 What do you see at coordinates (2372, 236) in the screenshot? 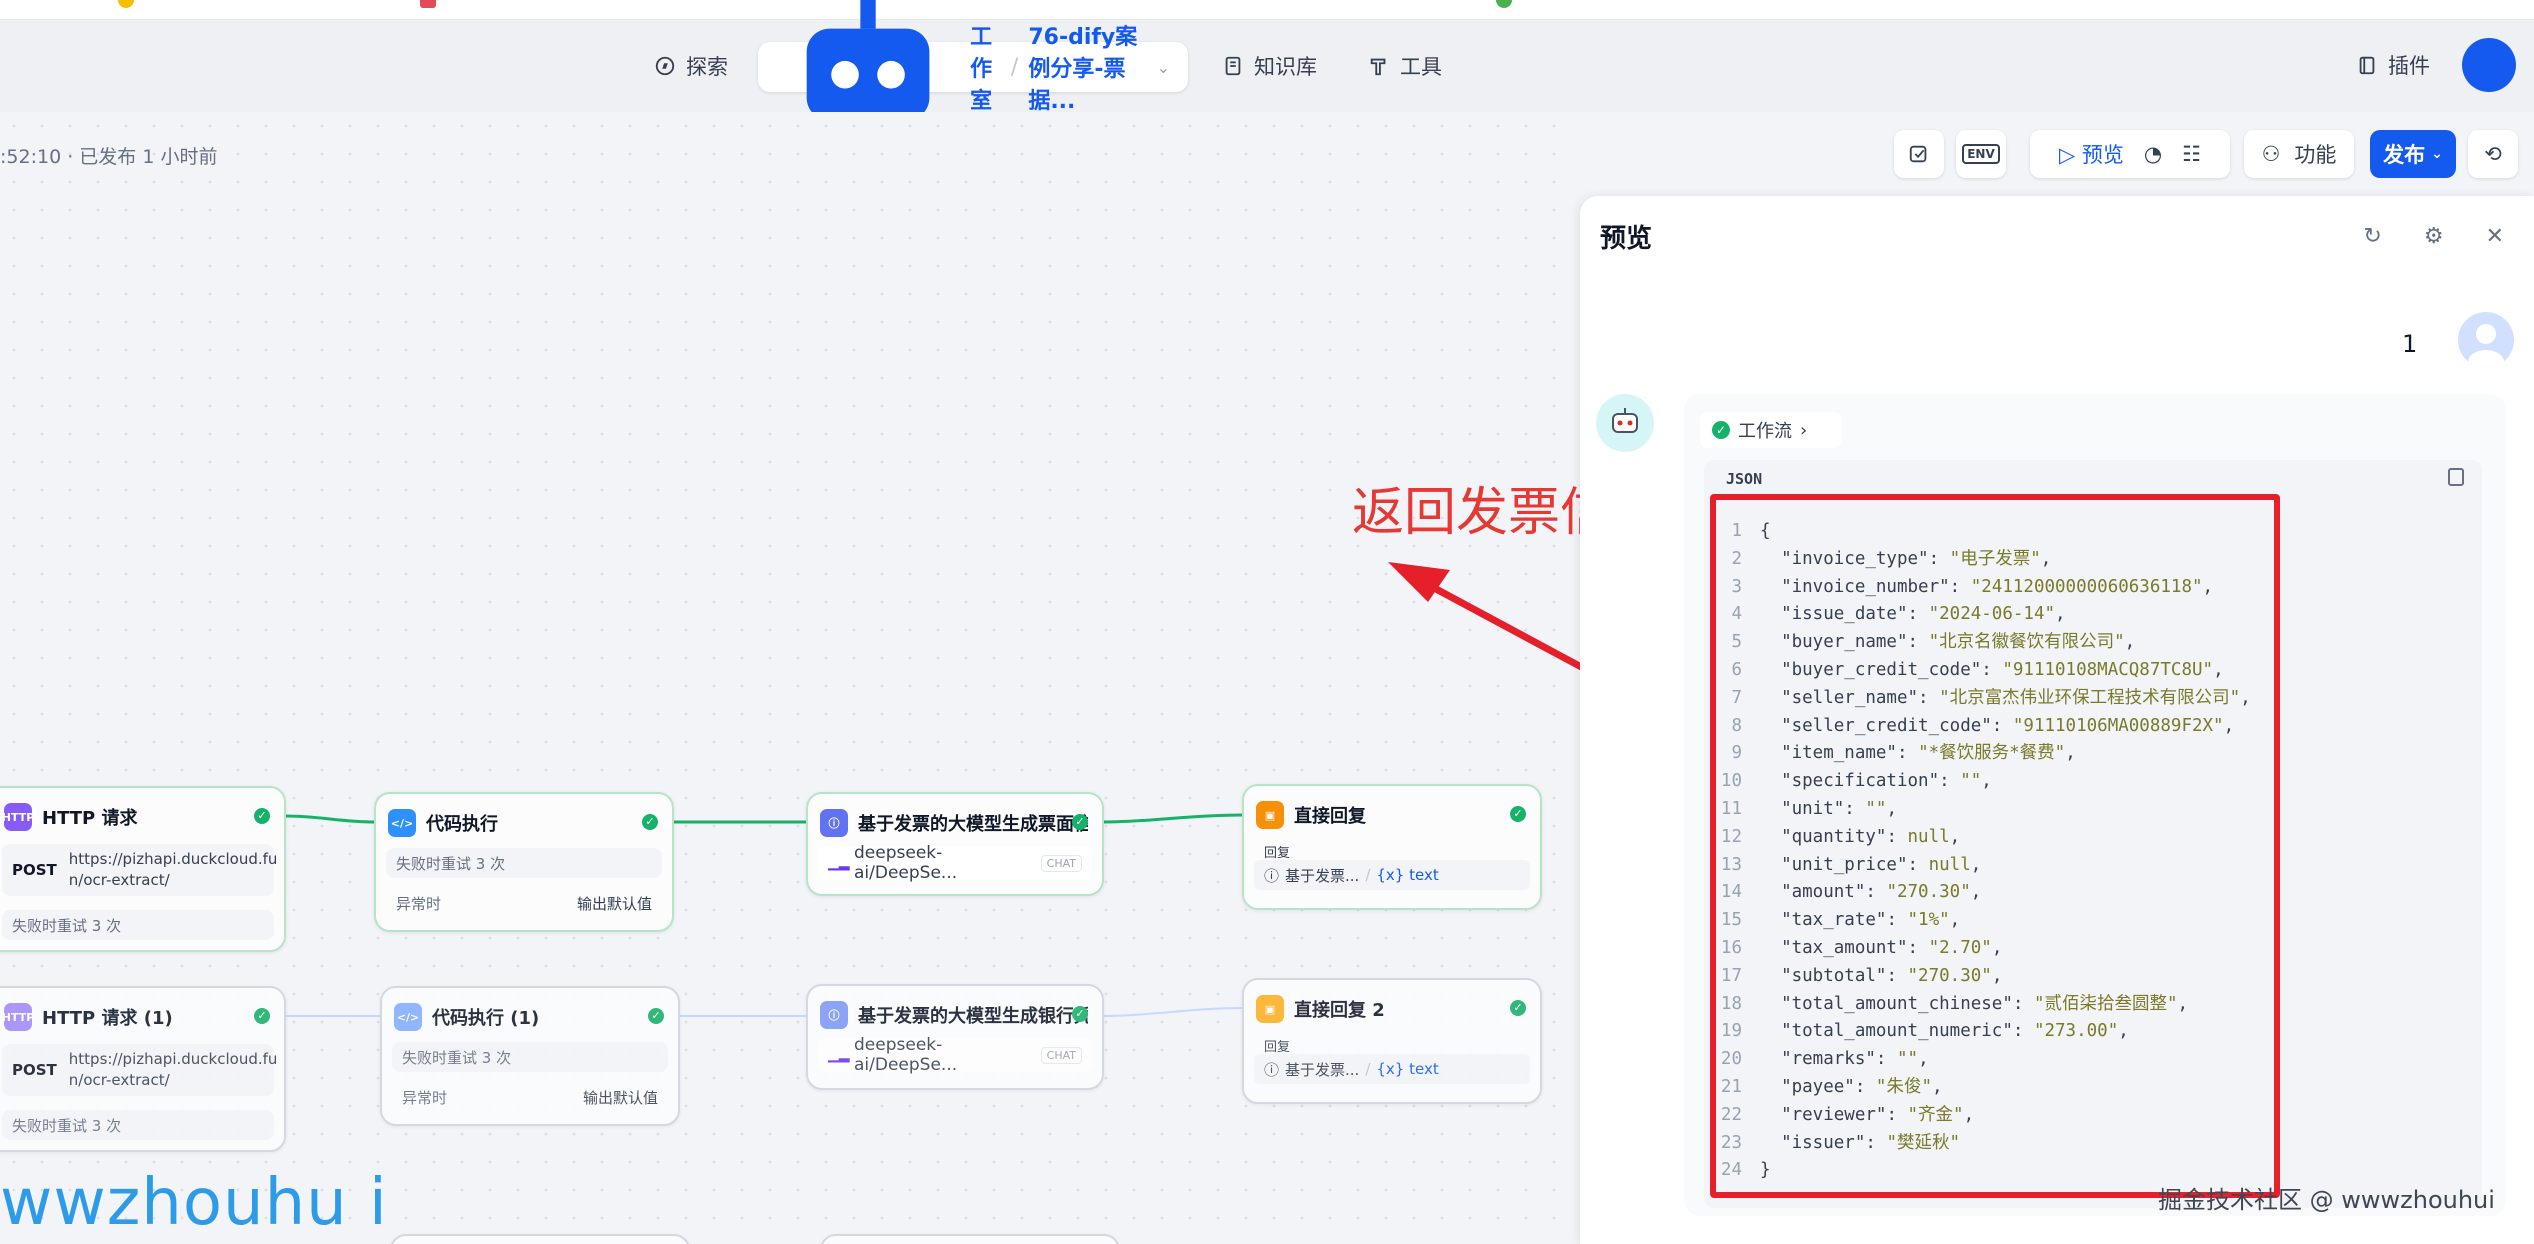
I see `restart-icon: ↻` at bounding box center [2372, 236].